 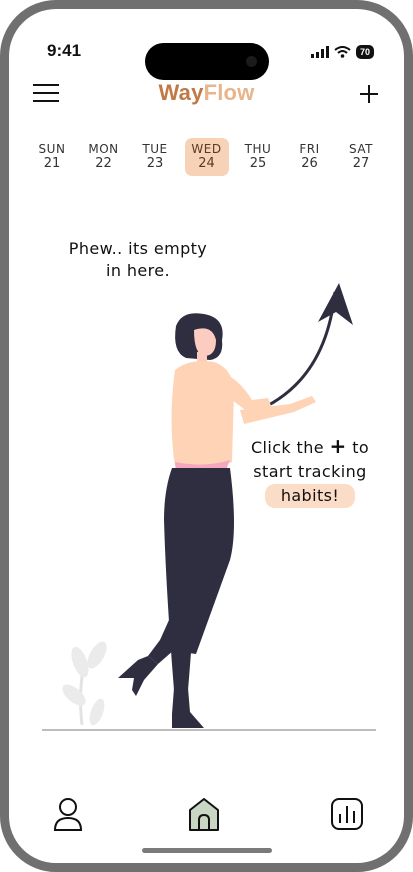 I want to click on arrow-icon, so click(x=299, y=350).